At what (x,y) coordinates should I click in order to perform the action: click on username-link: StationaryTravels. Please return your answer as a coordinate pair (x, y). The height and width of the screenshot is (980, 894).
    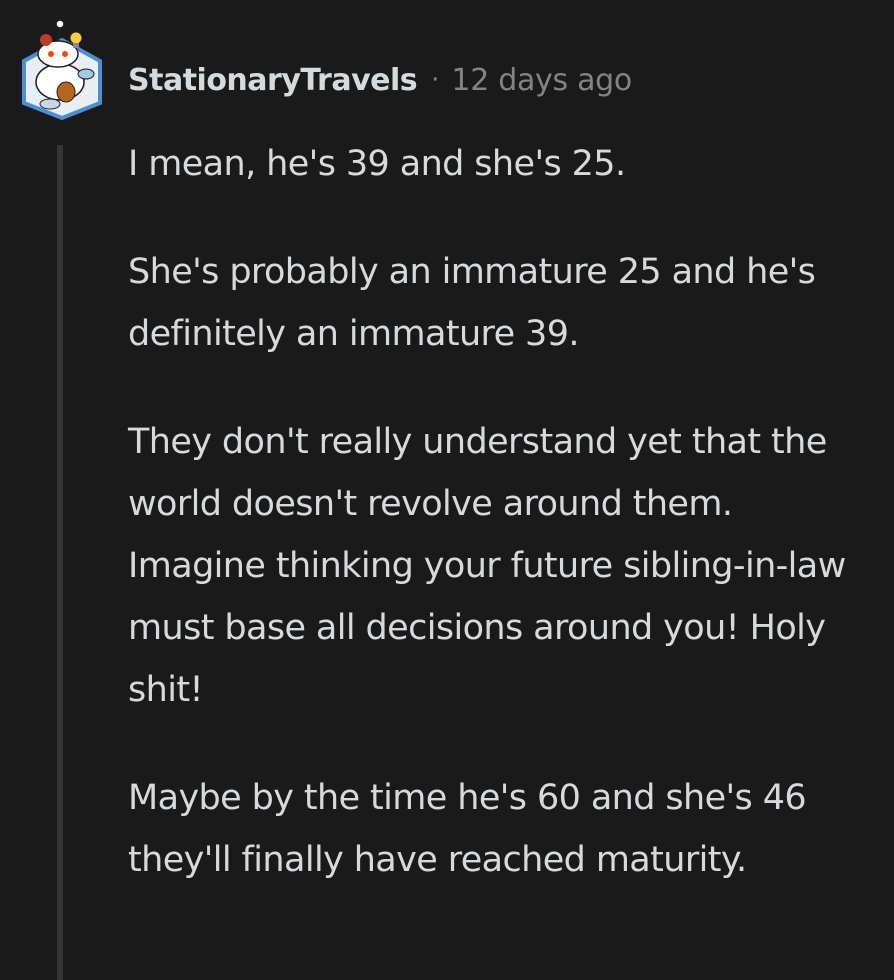
    Looking at the image, I should click on (273, 80).